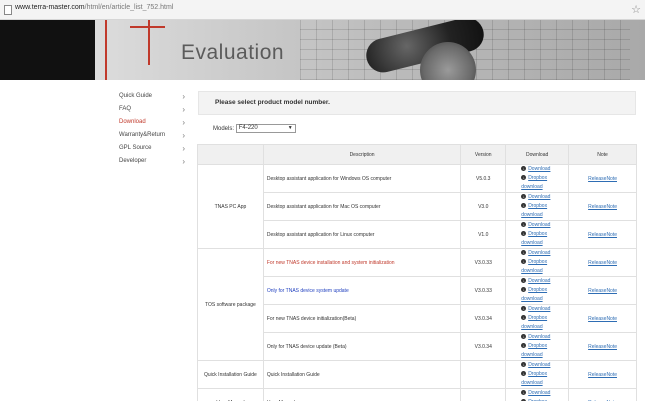 The height and width of the screenshot is (401, 645). What do you see at coordinates (230, 304) in the screenshot?
I see `category-cell: TOS software package` at bounding box center [230, 304].